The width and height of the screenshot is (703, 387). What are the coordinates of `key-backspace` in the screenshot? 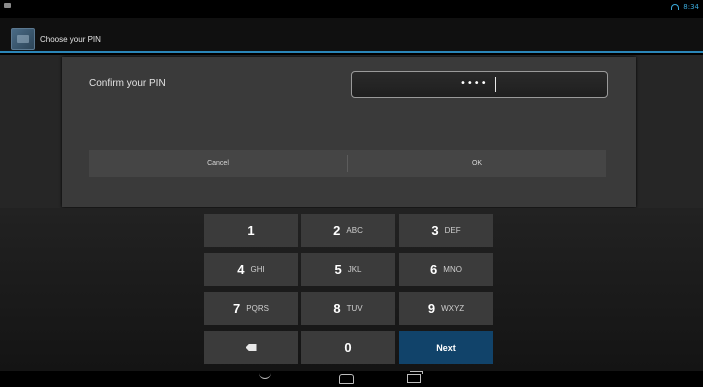 It's located at (251, 347).